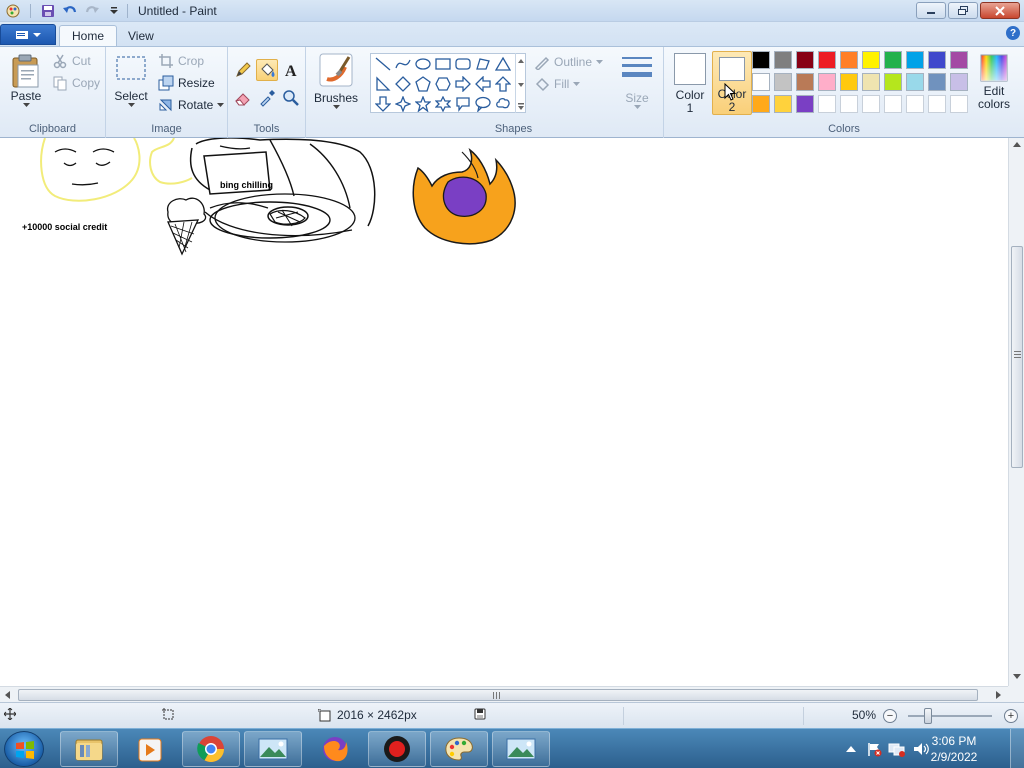 This screenshot has width=1024, height=768. I want to click on cloud-callout-shape-icon, so click(503, 104).